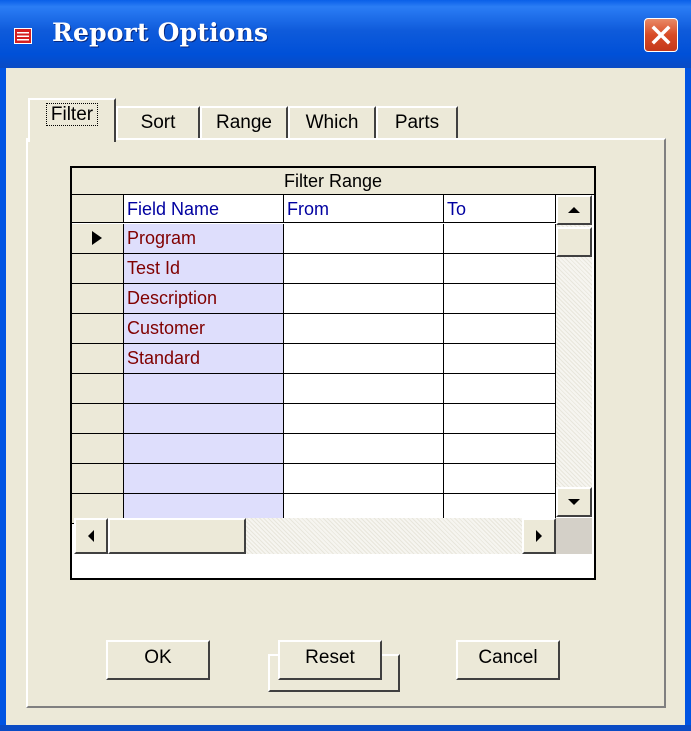 This screenshot has width=691, height=731. I want to click on field-name-cell: Description, so click(204, 299).